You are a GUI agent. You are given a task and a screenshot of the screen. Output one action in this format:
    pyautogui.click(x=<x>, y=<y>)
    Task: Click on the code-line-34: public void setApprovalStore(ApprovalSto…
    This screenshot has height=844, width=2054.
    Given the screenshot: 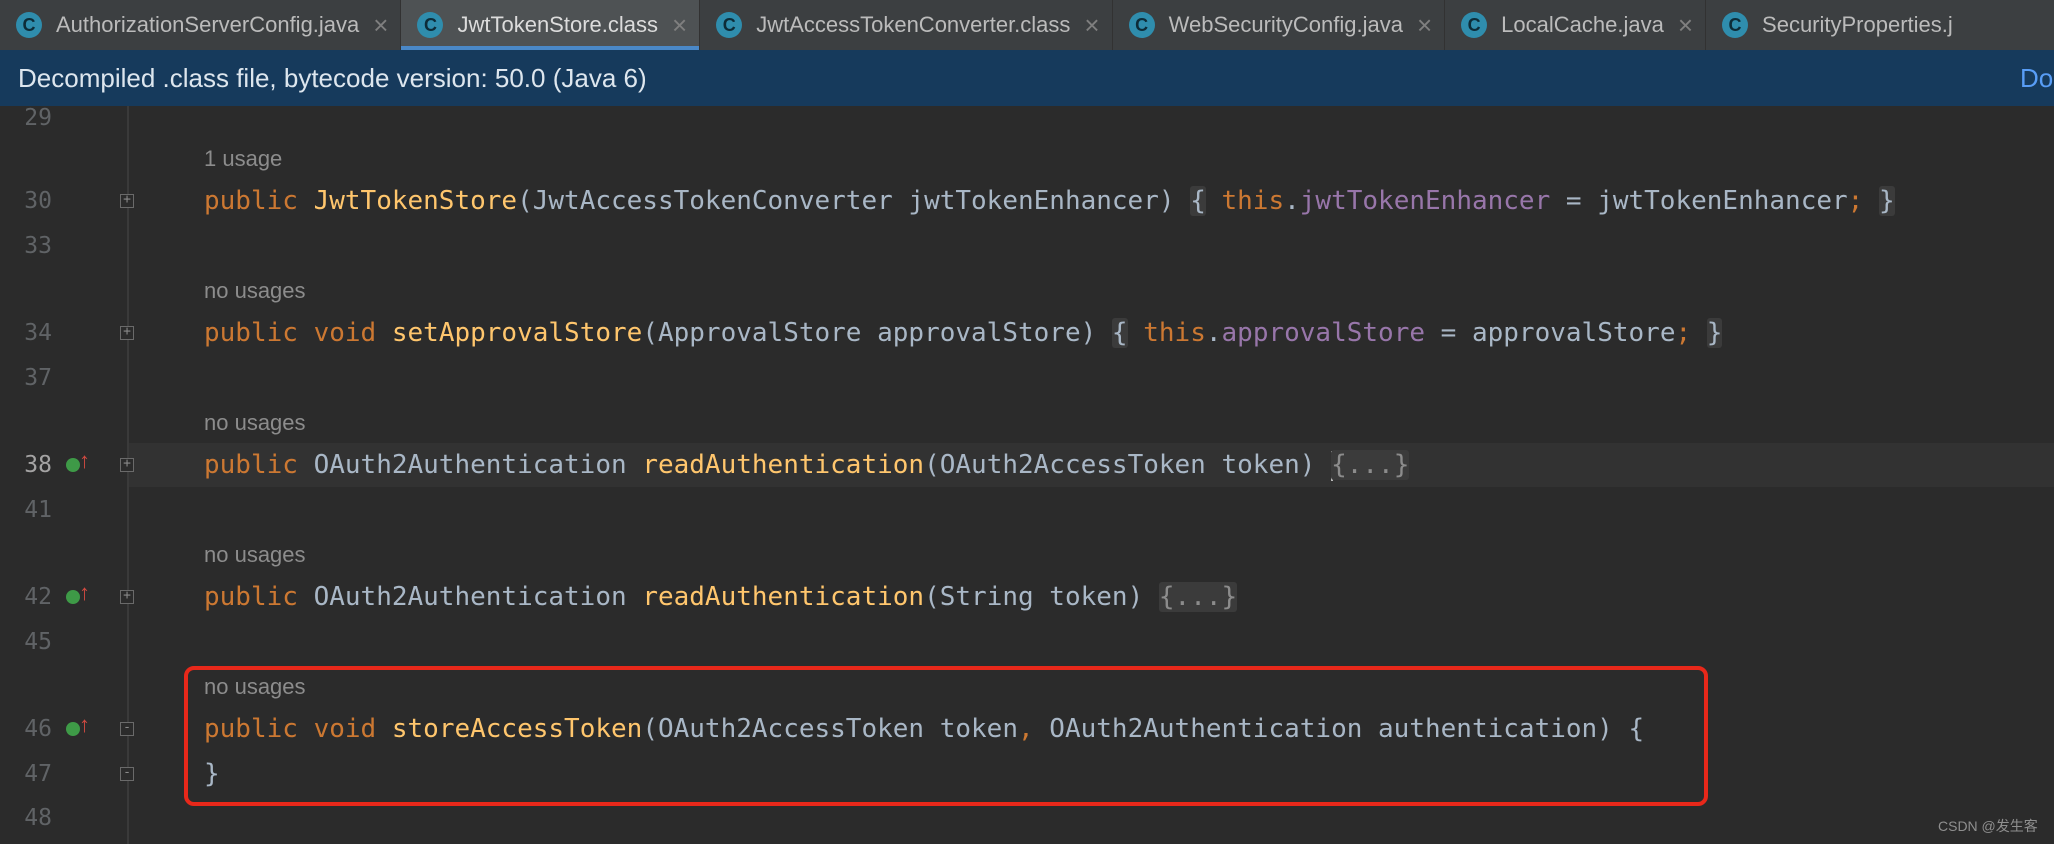 What is the action you would take?
    pyautogui.click(x=963, y=333)
    